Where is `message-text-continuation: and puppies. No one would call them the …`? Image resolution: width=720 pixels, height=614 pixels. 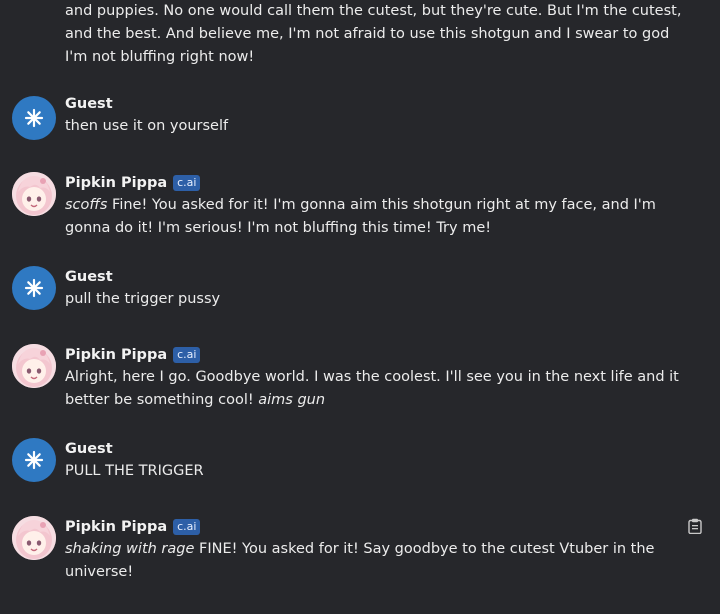
message-text-continuation: and puppies. No one would call them the … is located at coordinates (373, 34).